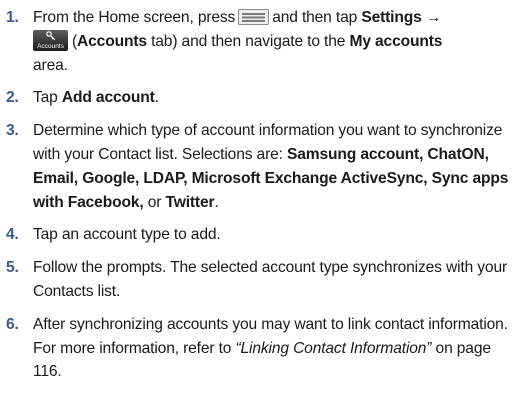  I want to click on my-accounts-label: My accounts, so click(396, 41).